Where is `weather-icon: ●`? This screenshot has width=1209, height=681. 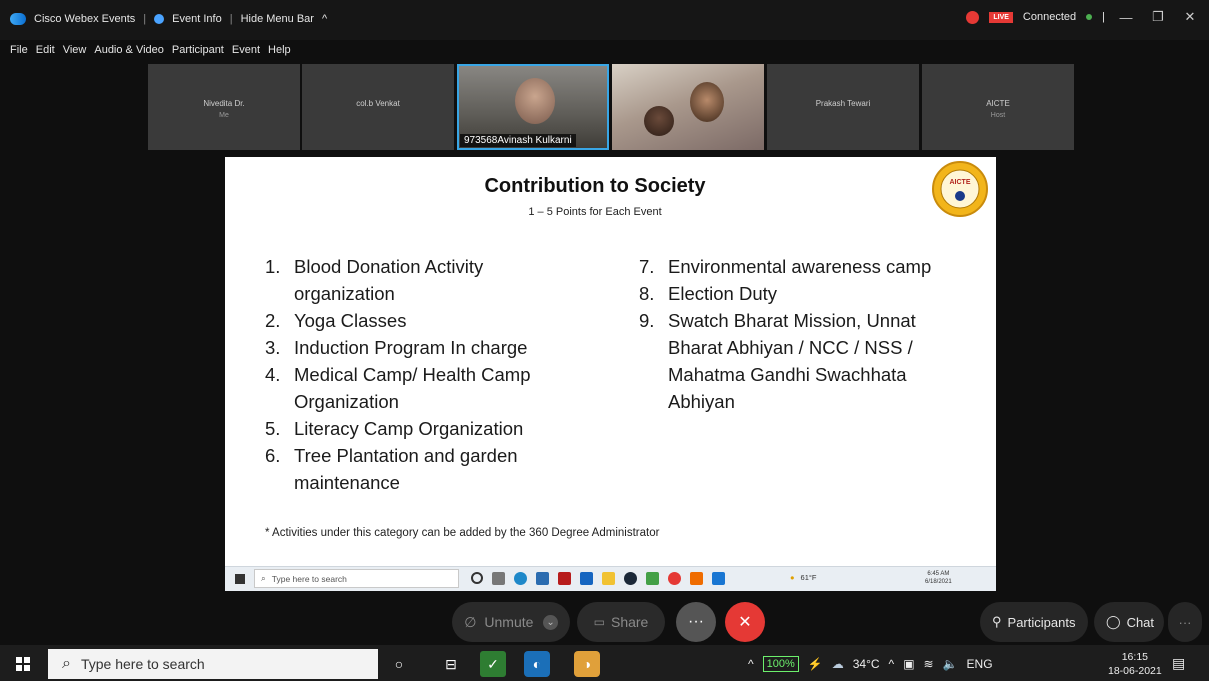
weather-icon: ● is located at coordinates (792, 577).